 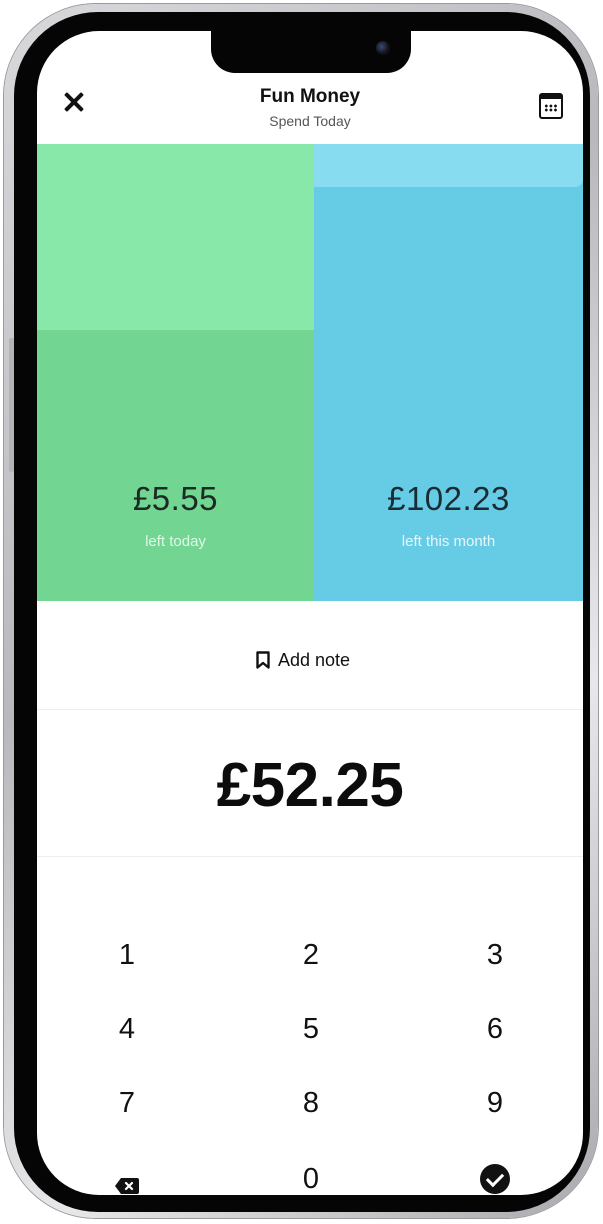 I want to click on add-note-label: Add note, so click(x=314, y=659).